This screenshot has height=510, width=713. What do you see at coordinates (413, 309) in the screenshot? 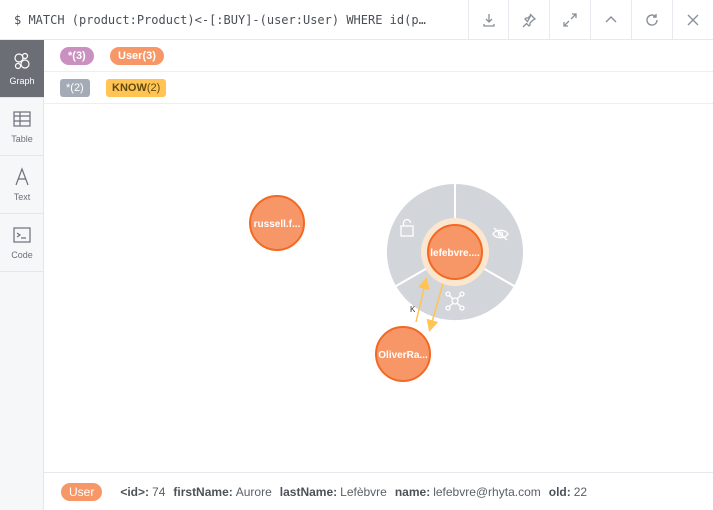
I see `relationship-label: K` at bounding box center [413, 309].